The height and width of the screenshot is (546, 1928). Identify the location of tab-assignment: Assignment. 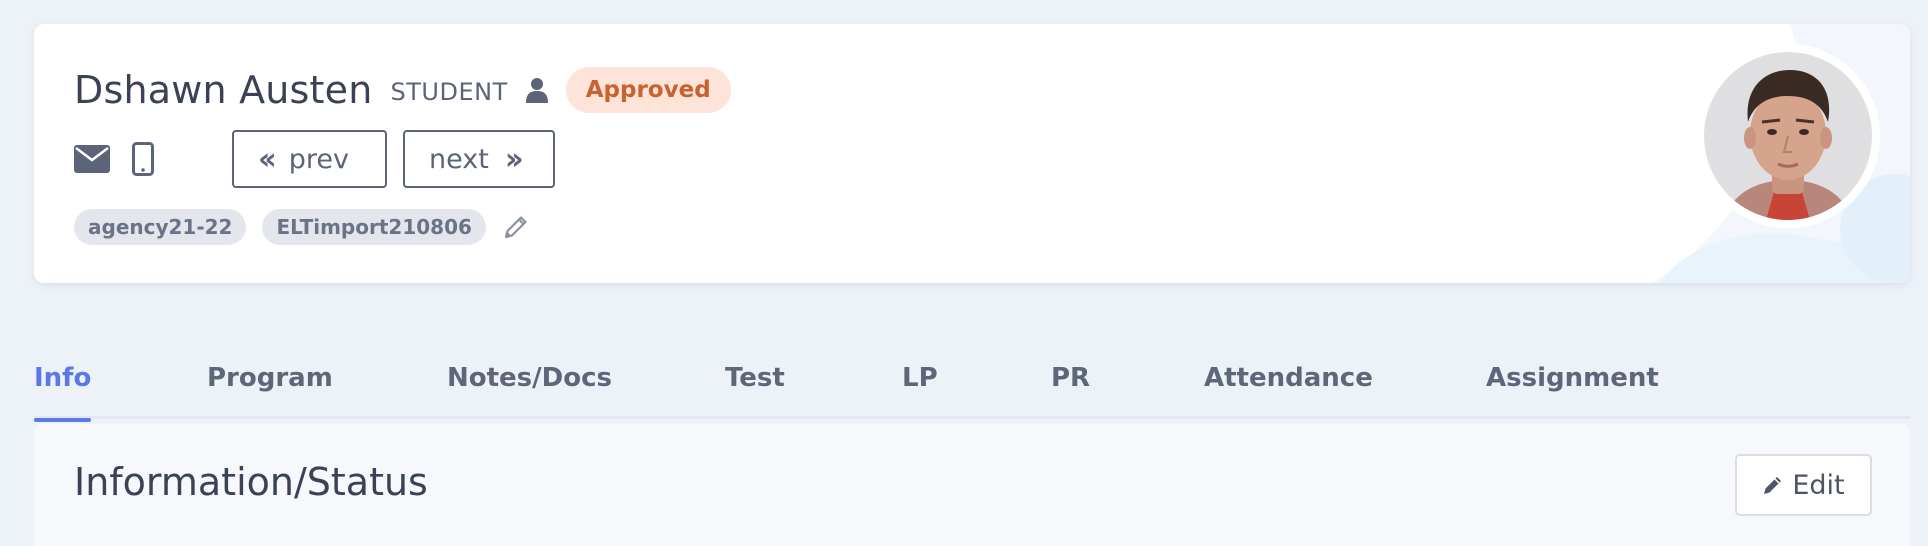
(1572, 387).